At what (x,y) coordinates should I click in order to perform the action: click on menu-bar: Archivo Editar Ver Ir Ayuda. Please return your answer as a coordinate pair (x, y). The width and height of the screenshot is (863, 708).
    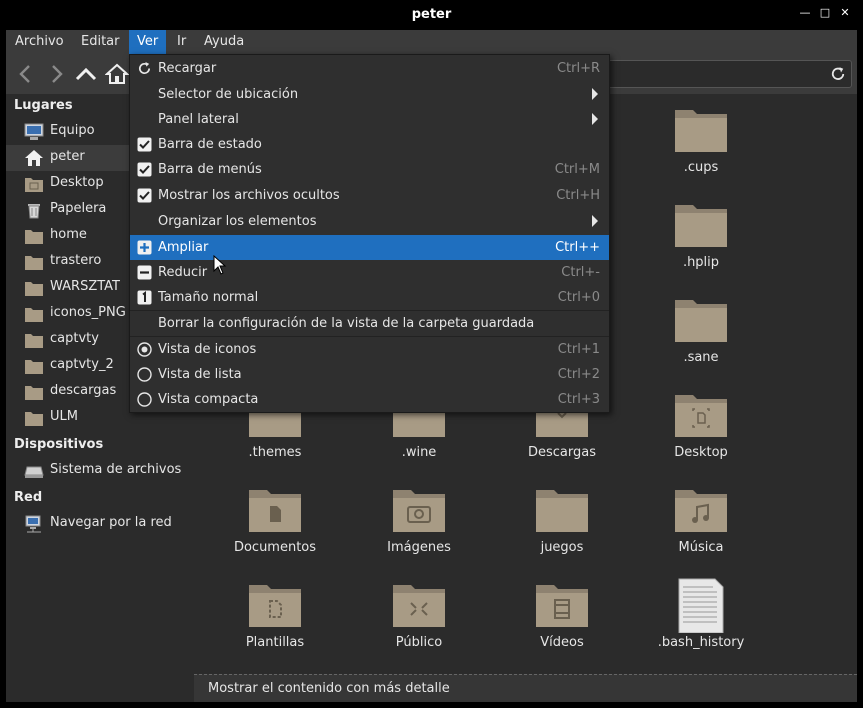
    Looking at the image, I should click on (431, 42).